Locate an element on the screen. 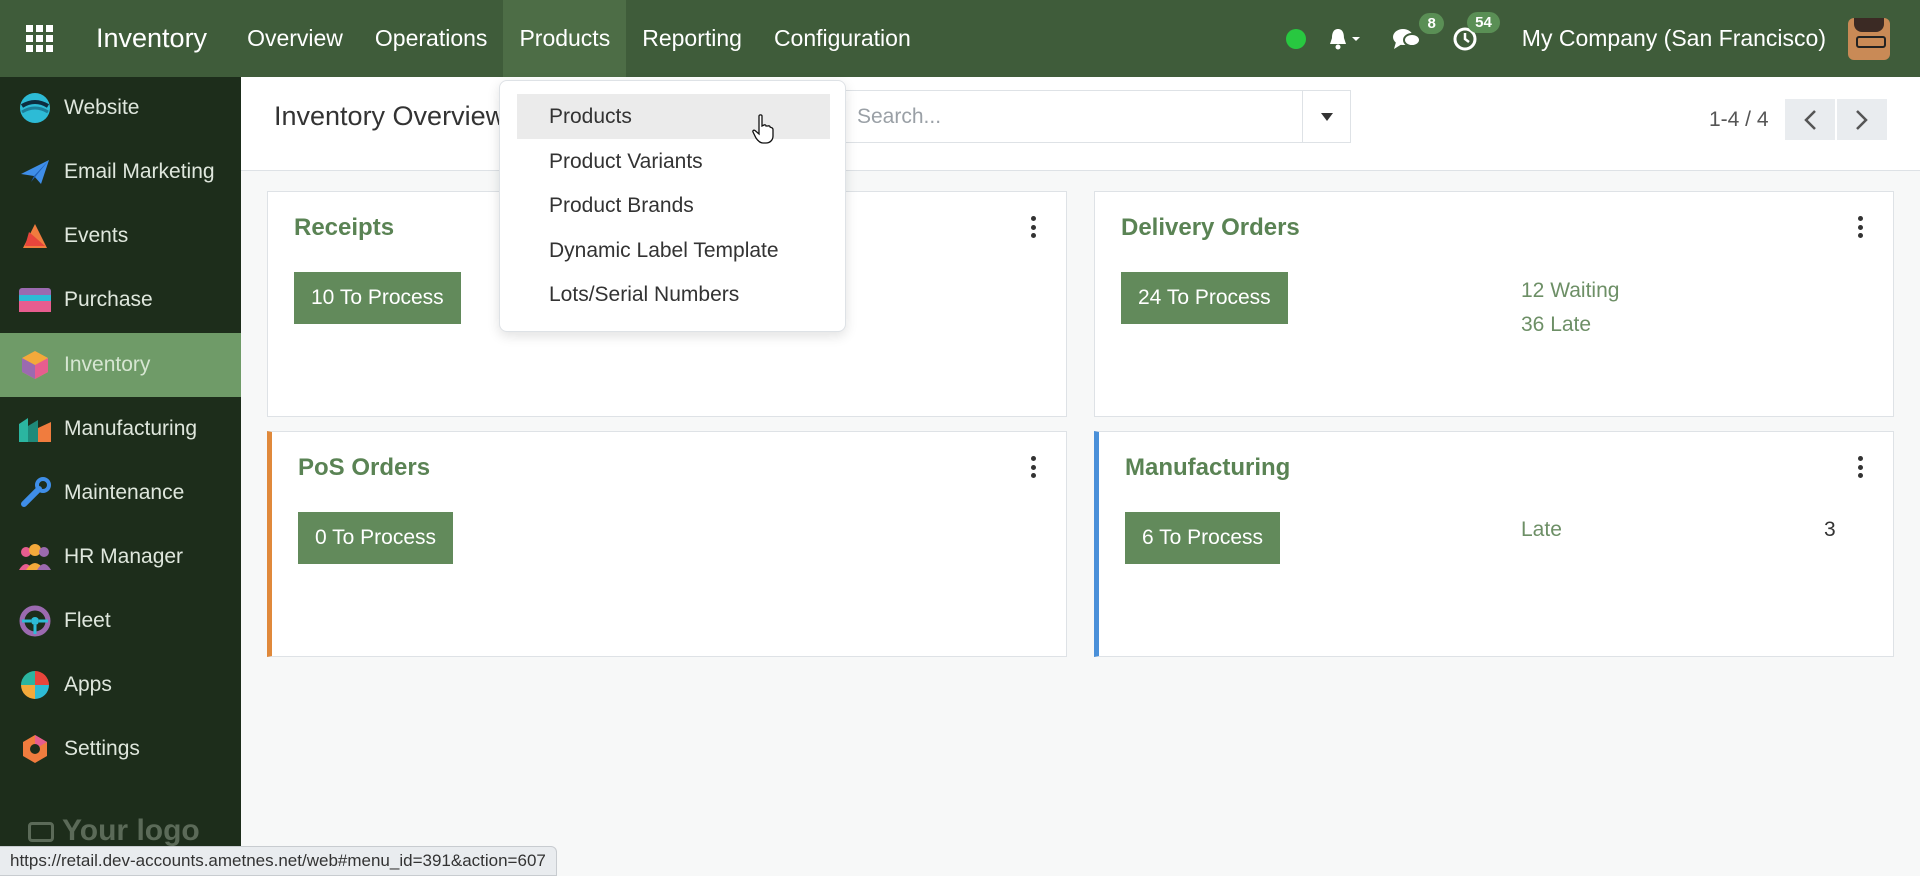  dropdown-item-product-variants: Product Variants is located at coordinates (673, 161).